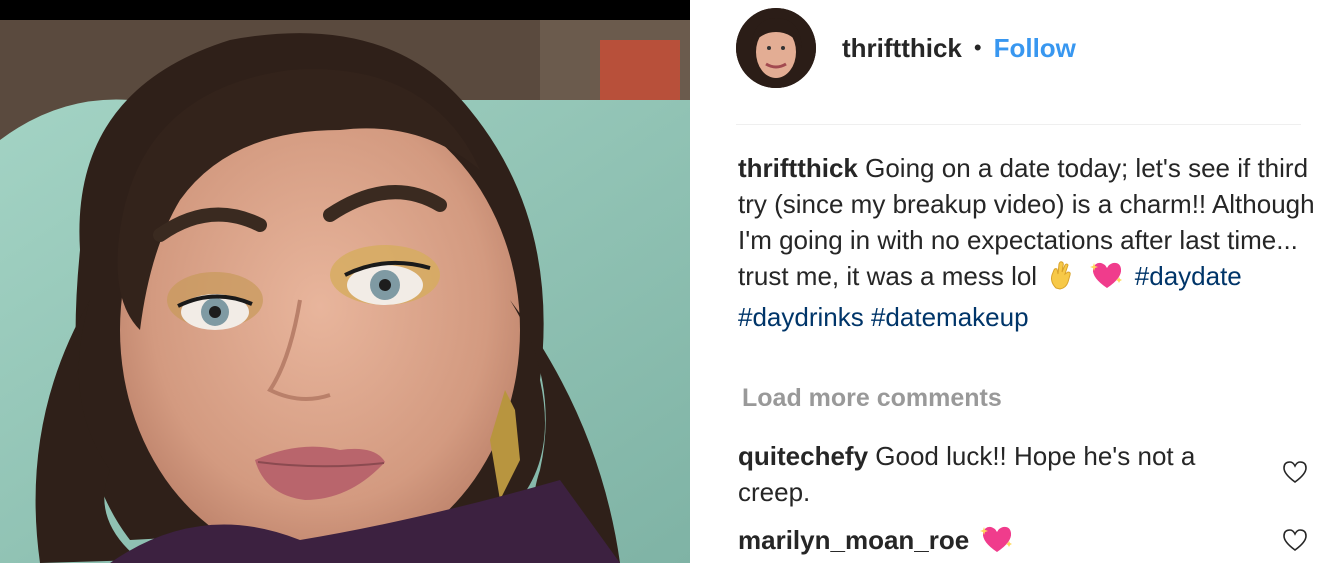 The image size is (1322, 563). I want to click on post-author-username: thriftthick, so click(902, 48).